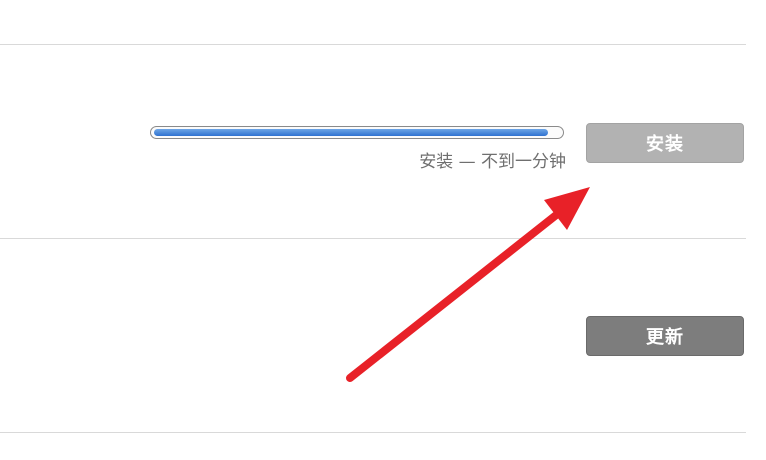  I want to click on install-progress-fill, so click(351, 132).